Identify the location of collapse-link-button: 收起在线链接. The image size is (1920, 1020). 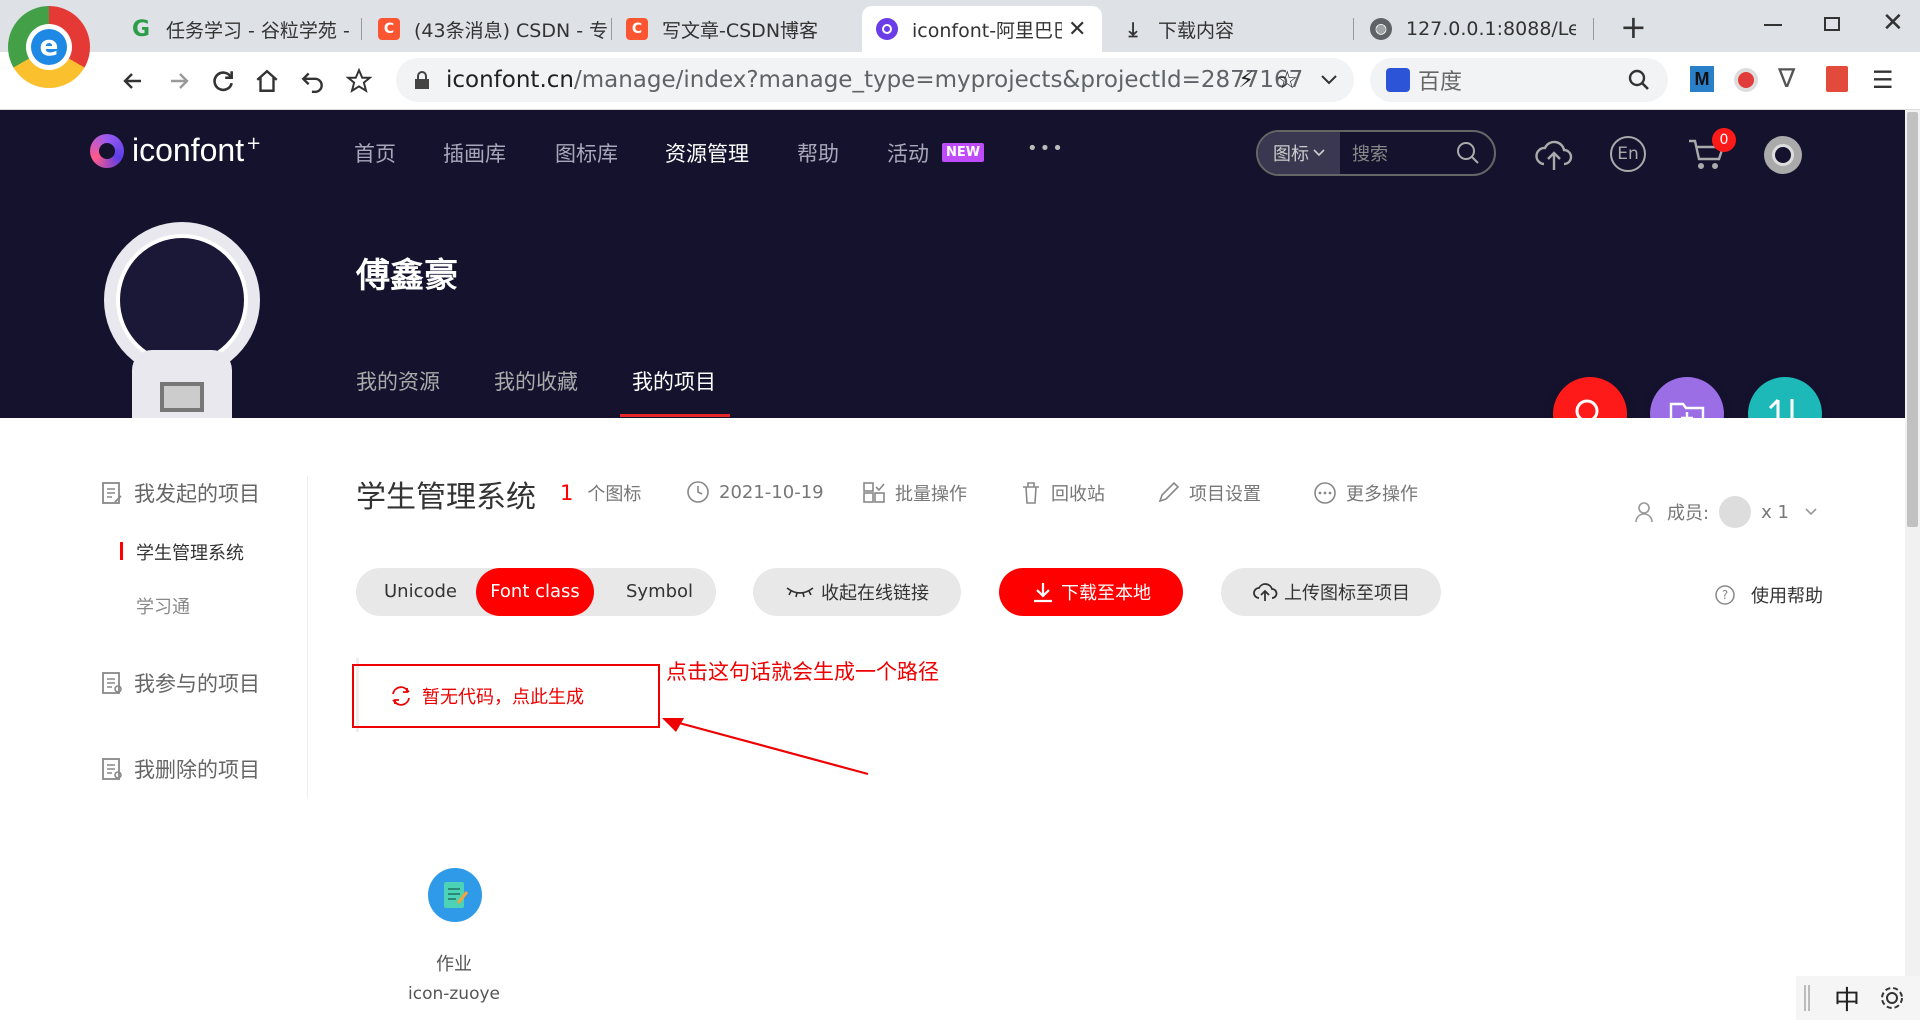
(857, 592).